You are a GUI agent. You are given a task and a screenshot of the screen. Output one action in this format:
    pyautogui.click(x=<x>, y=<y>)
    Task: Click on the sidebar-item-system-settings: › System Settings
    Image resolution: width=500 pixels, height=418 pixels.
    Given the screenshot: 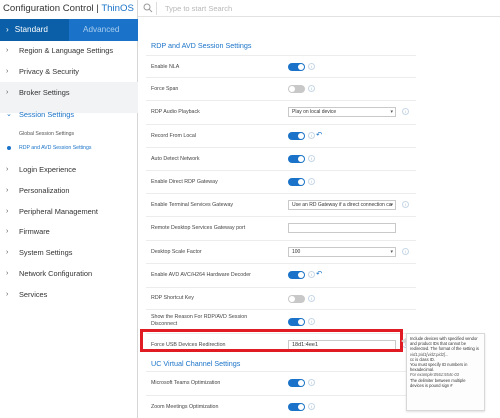 What is the action you would take?
    pyautogui.click(x=69, y=253)
    